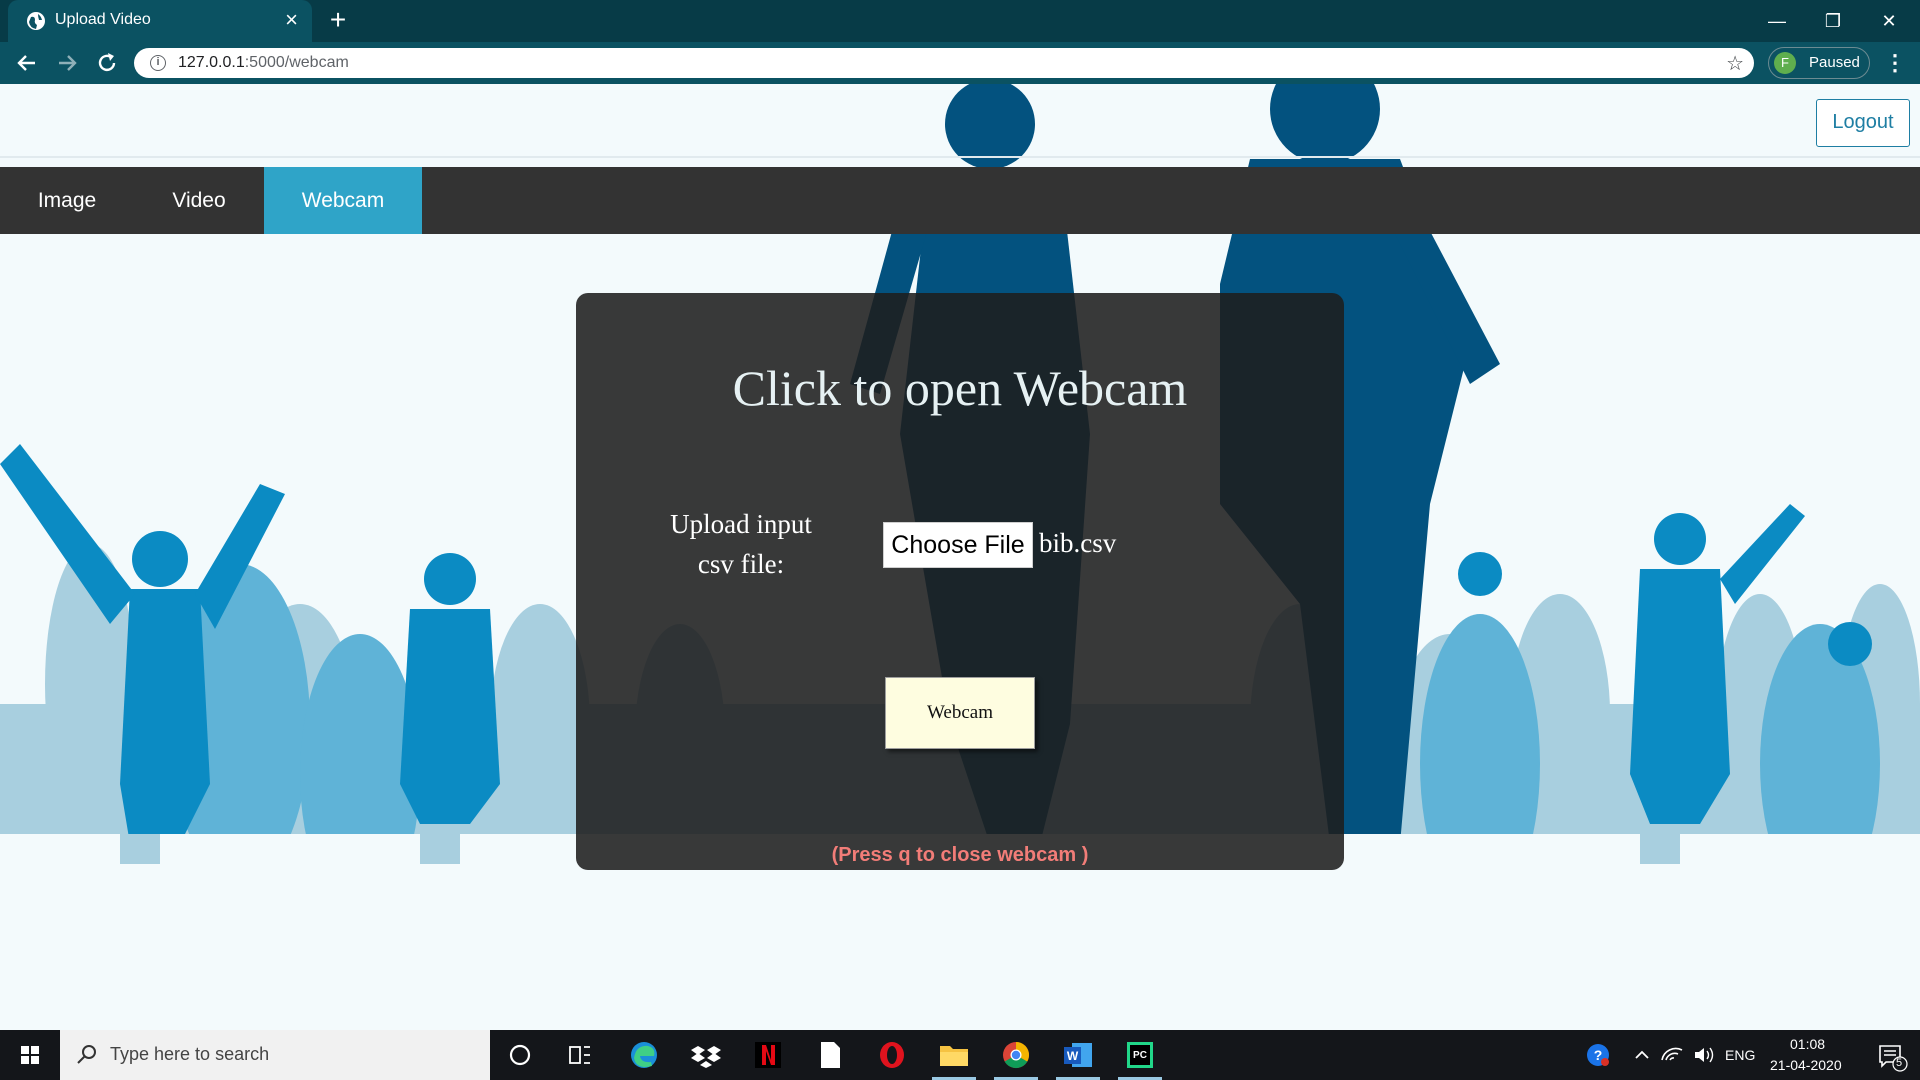 The image size is (1920, 1080). Describe the element at coordinates (520, 1055) in the screenshot. I see `cortana-icon` at that location.